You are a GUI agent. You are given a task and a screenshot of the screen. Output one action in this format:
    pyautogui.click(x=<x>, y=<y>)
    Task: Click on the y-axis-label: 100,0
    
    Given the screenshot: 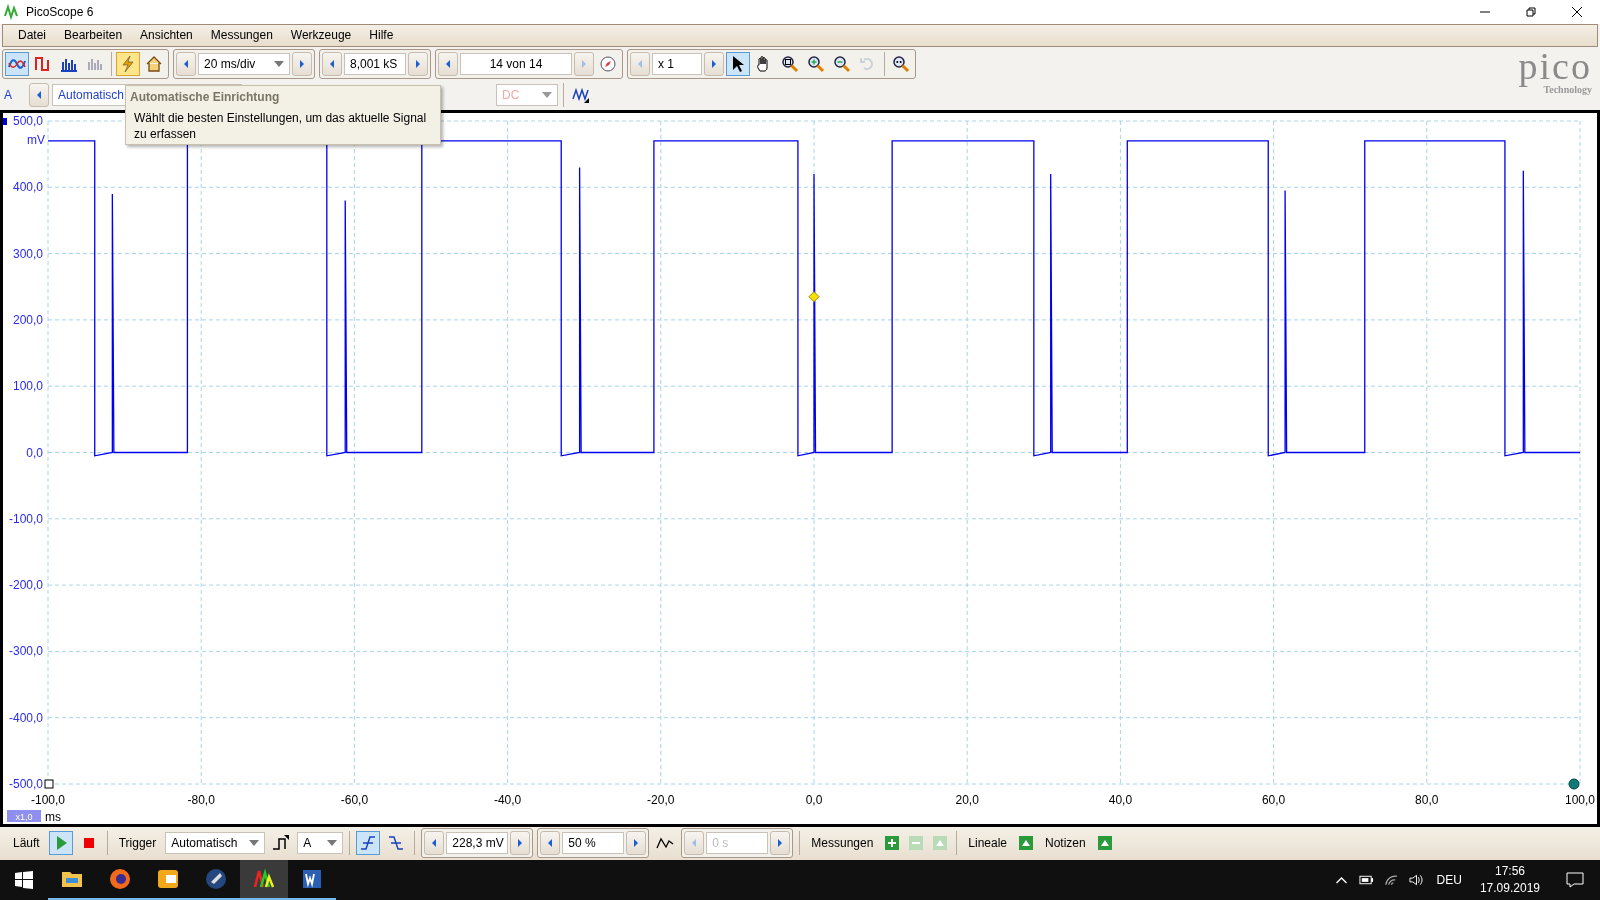 What is the action you would take?
    pyautogui.click(x=27, y=386)
    